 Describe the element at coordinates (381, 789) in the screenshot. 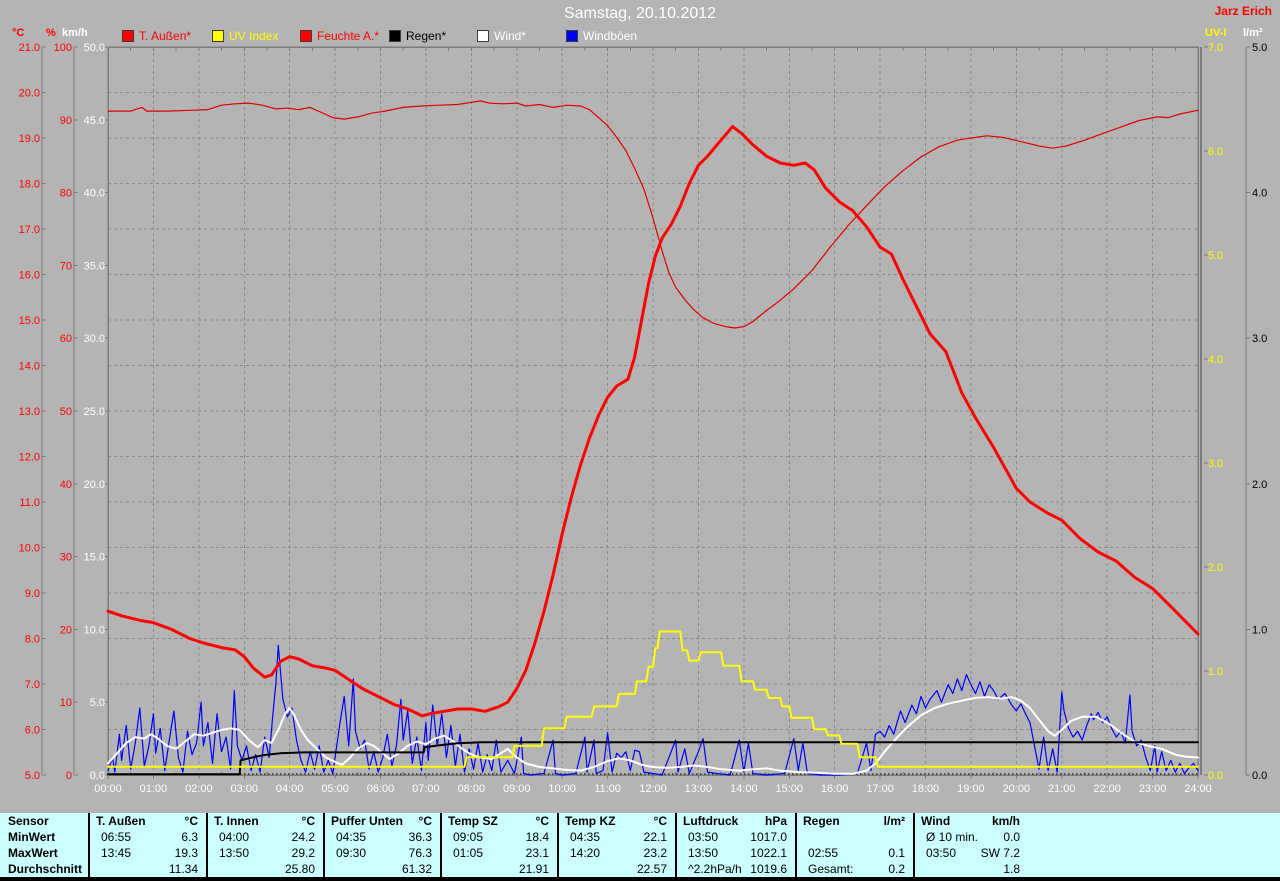

I see `x-tick-label: 06:00` at that location.